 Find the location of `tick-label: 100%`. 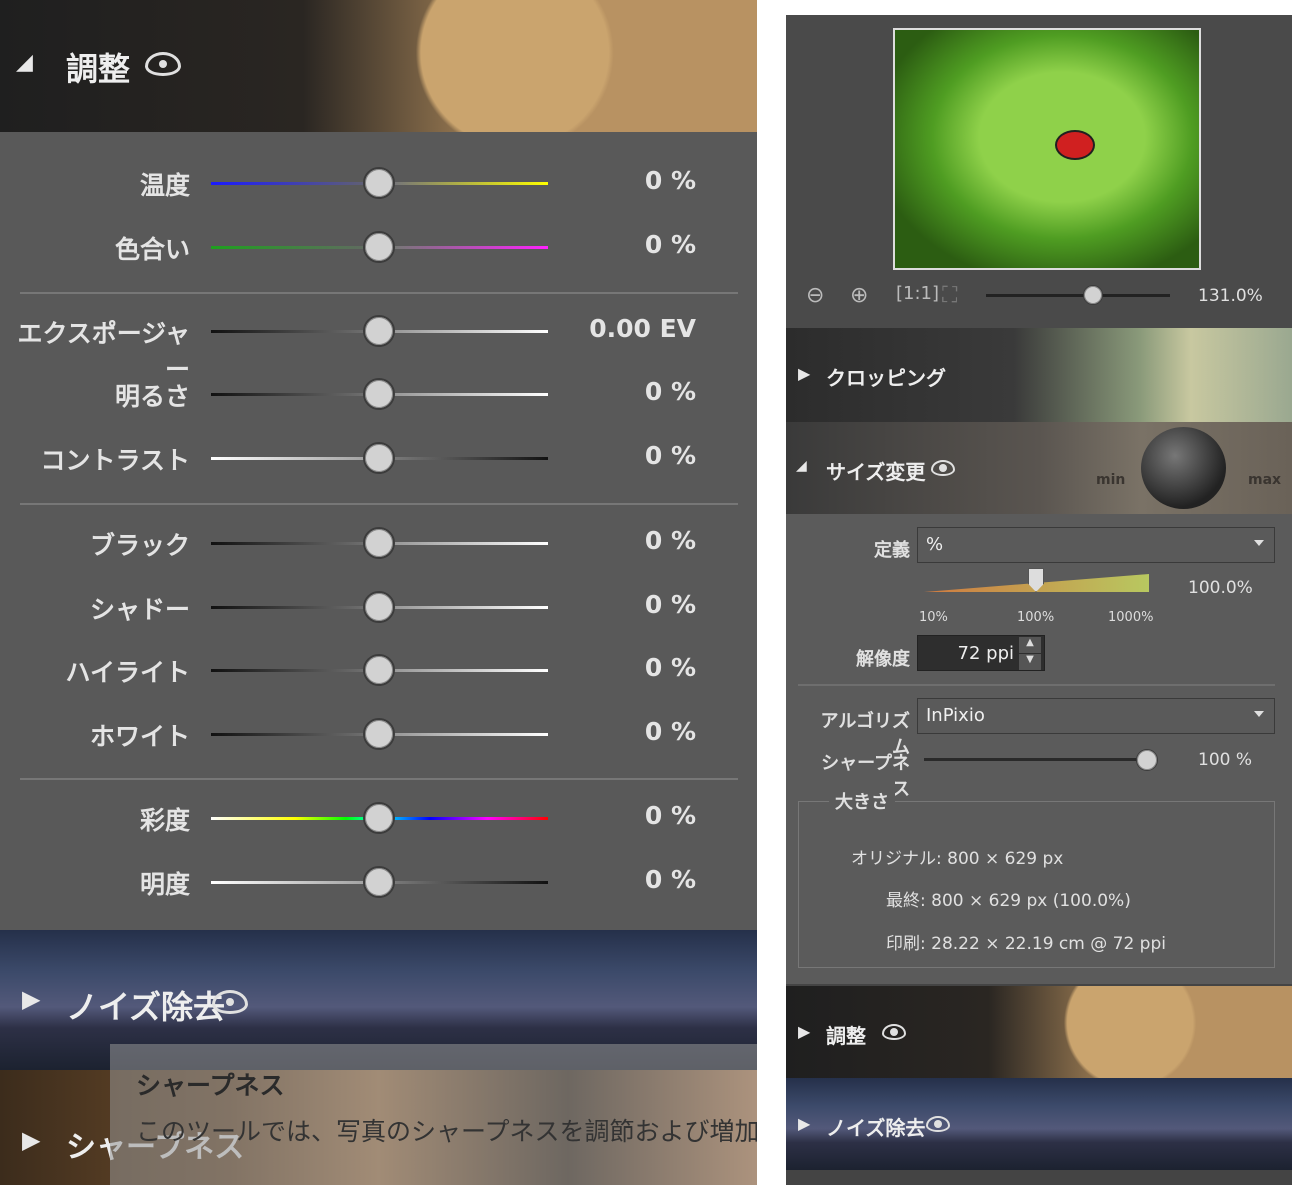

tick-label: 100% is located at coordinates (1036, 617).